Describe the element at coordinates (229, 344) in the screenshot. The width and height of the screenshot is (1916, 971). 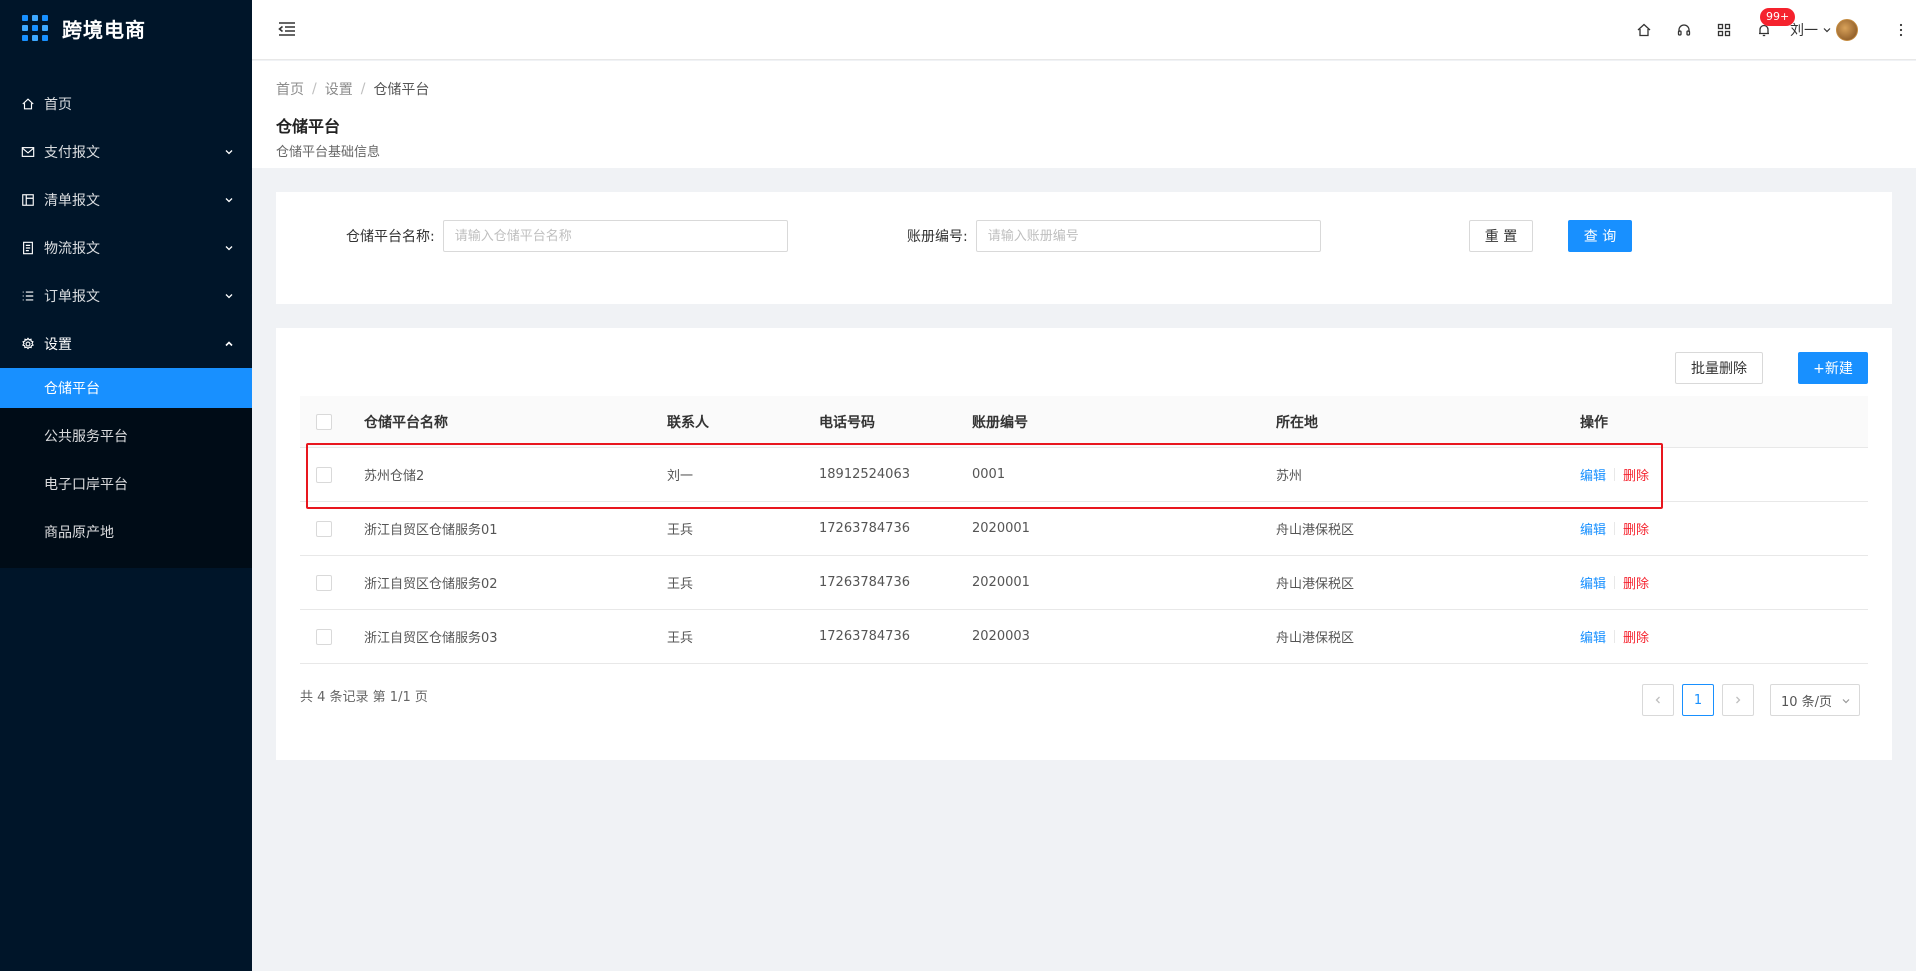
I see `chevron-up-icon` at that location.